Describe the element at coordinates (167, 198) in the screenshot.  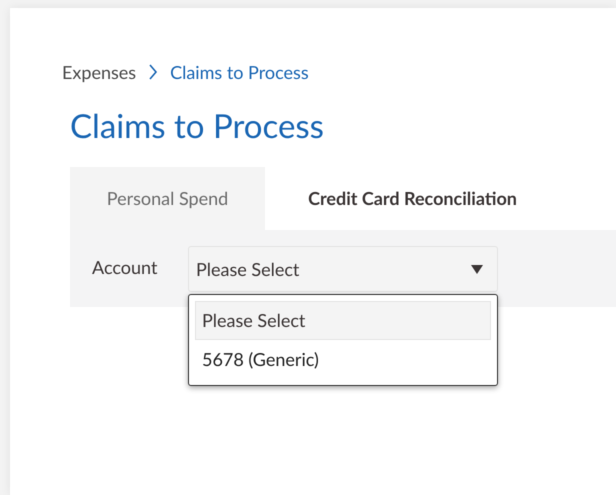
I see `tab: Personal Spend` at that location.